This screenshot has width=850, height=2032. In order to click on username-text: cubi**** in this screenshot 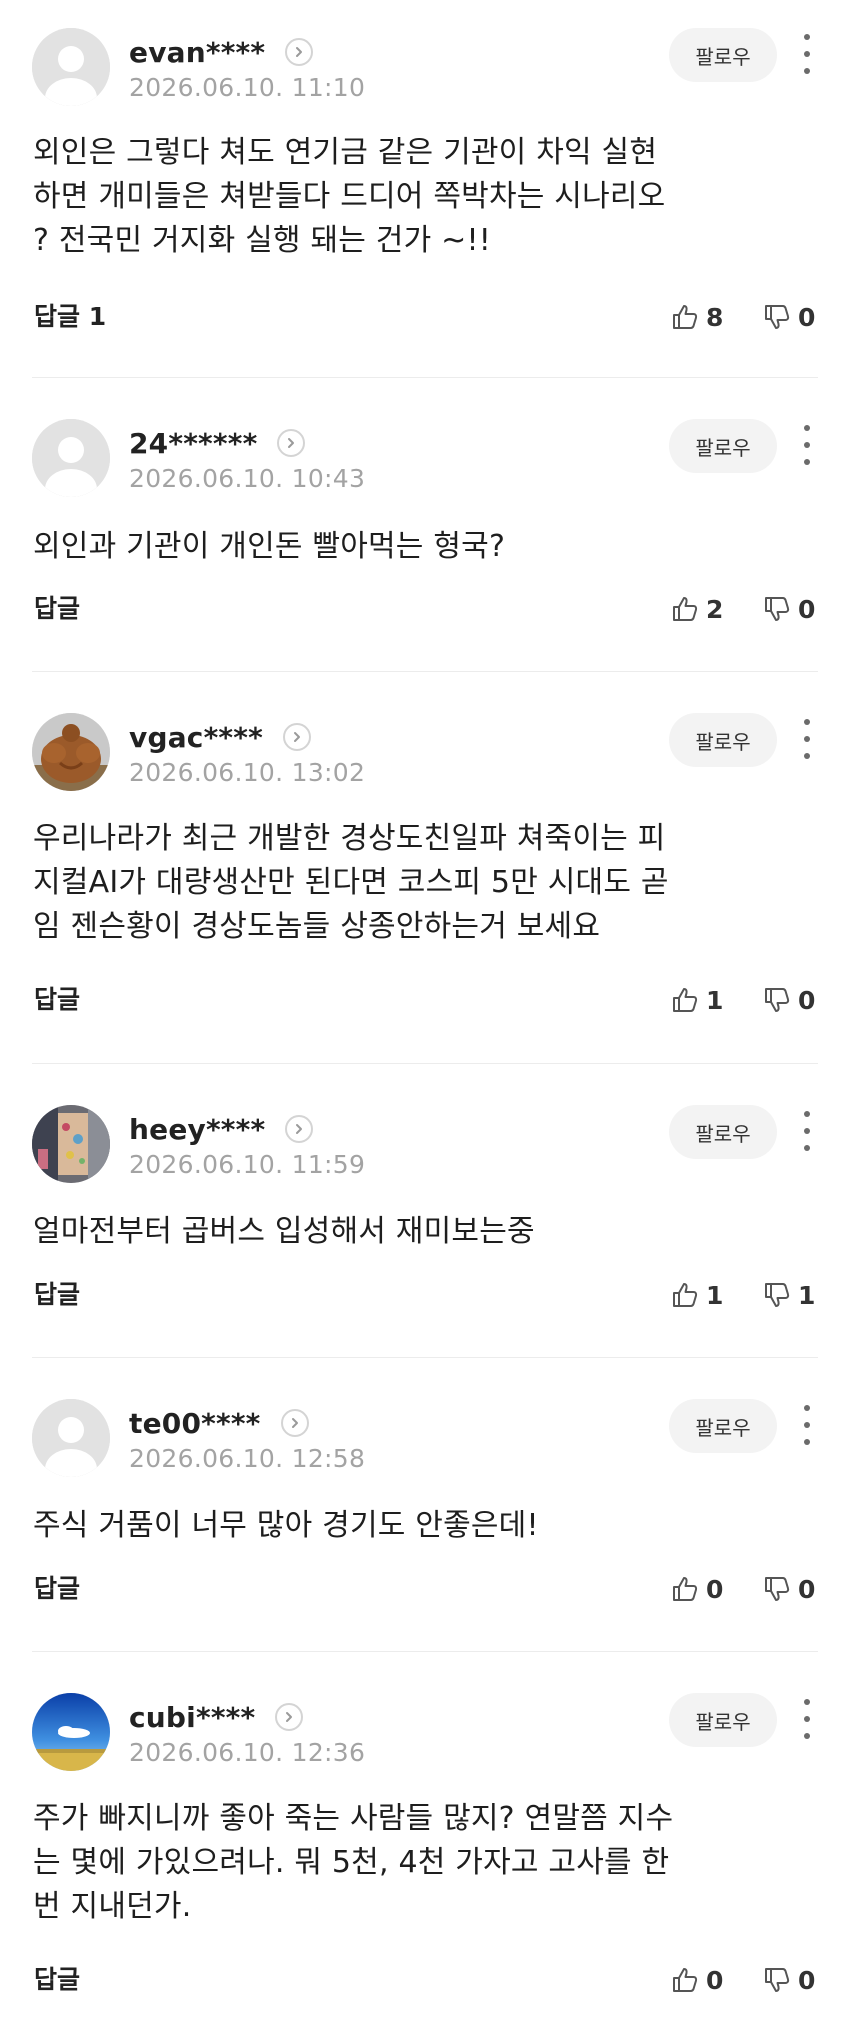, I will do `click(192, 1717)`.